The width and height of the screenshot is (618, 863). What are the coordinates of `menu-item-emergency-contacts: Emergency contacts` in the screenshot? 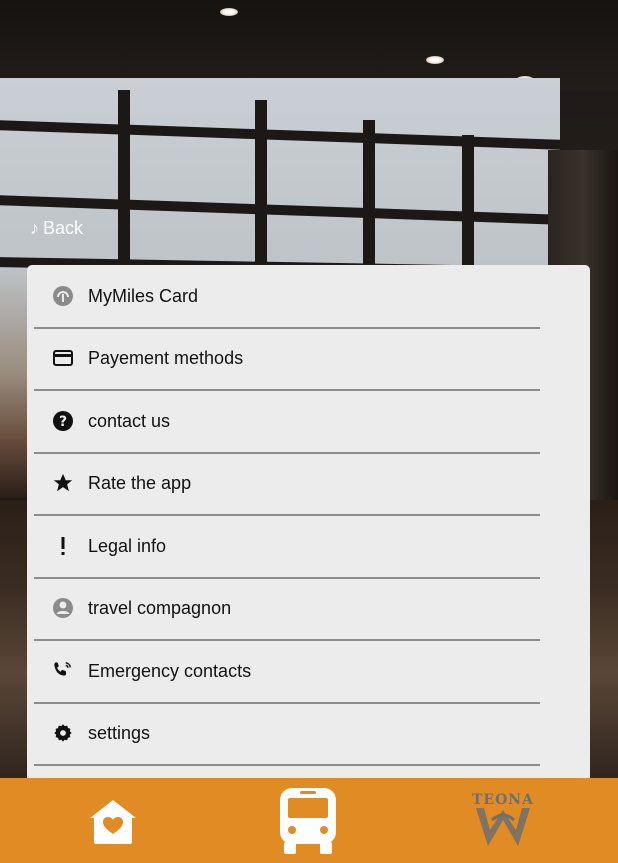 It's located at (287, 672).